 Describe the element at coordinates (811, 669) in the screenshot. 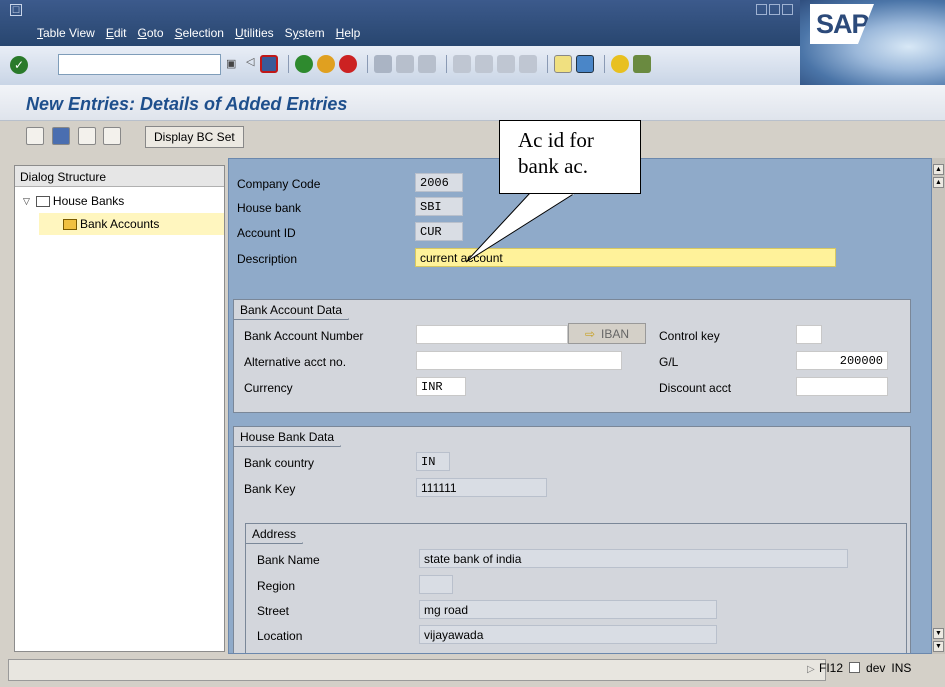

I see `status-expand-icon: ▷` at that location.